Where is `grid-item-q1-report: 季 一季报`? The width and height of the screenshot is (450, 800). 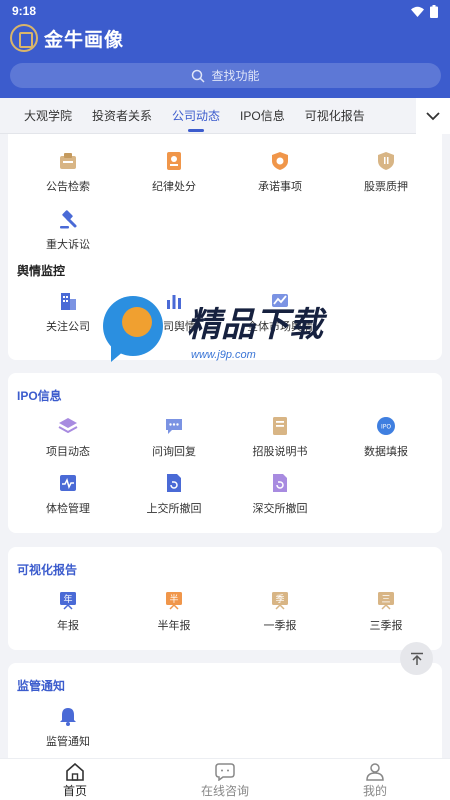
grid-item-q1-report: 季 一季报 is located at coordinates (280, 611).